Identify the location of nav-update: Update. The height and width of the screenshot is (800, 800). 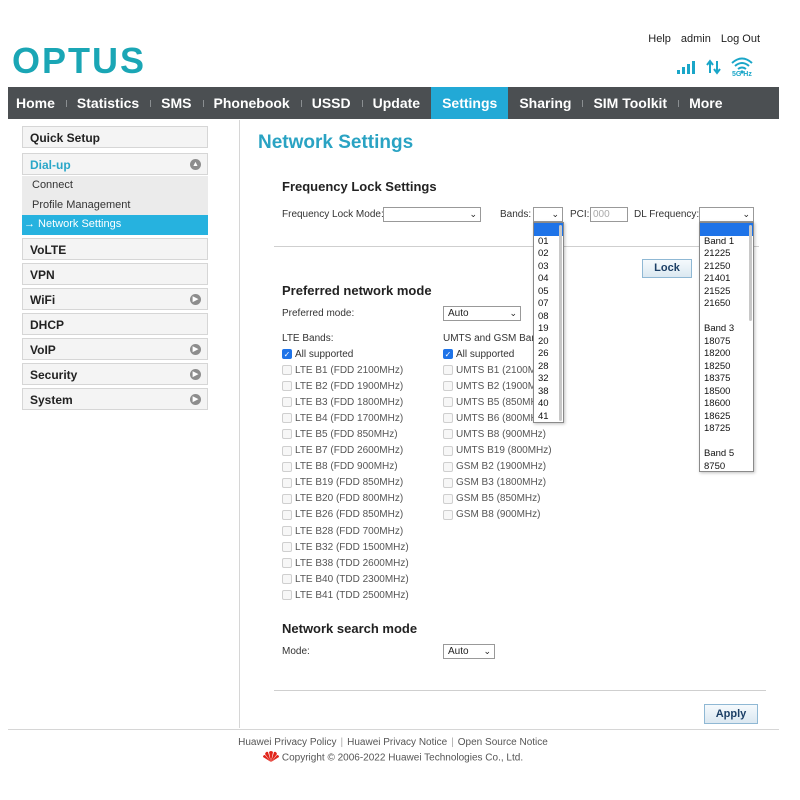
(396, 103).